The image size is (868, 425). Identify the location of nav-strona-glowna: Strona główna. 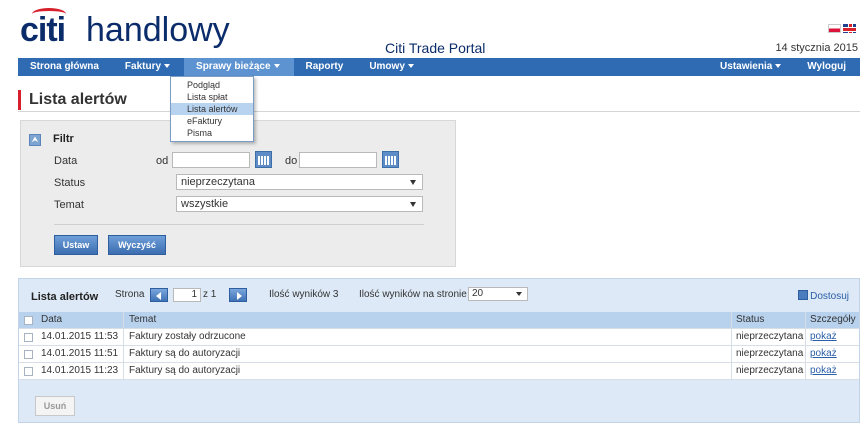
(65, 67).